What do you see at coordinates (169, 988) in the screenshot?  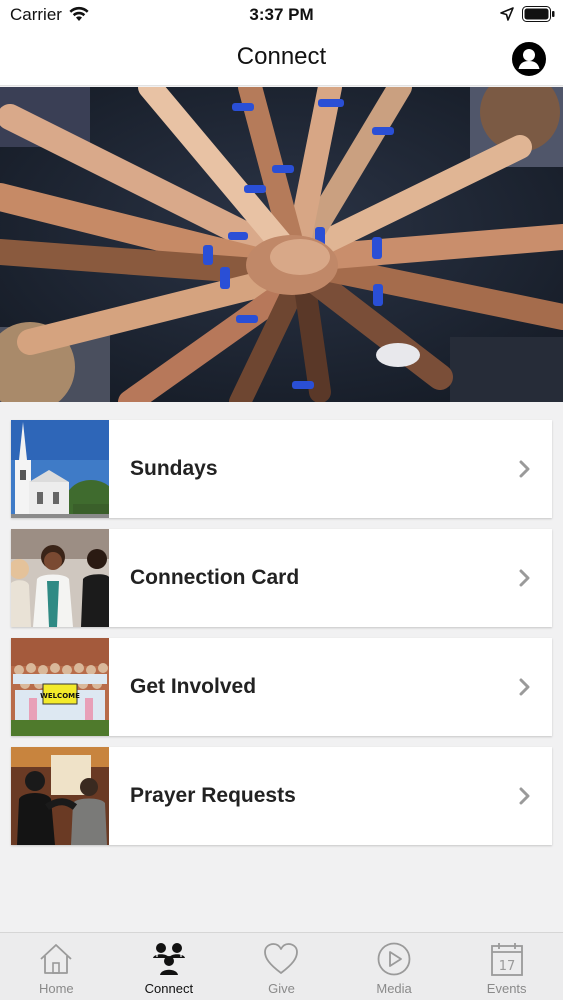 I see `tab-label: Connect` at bounding box center [169, 988].